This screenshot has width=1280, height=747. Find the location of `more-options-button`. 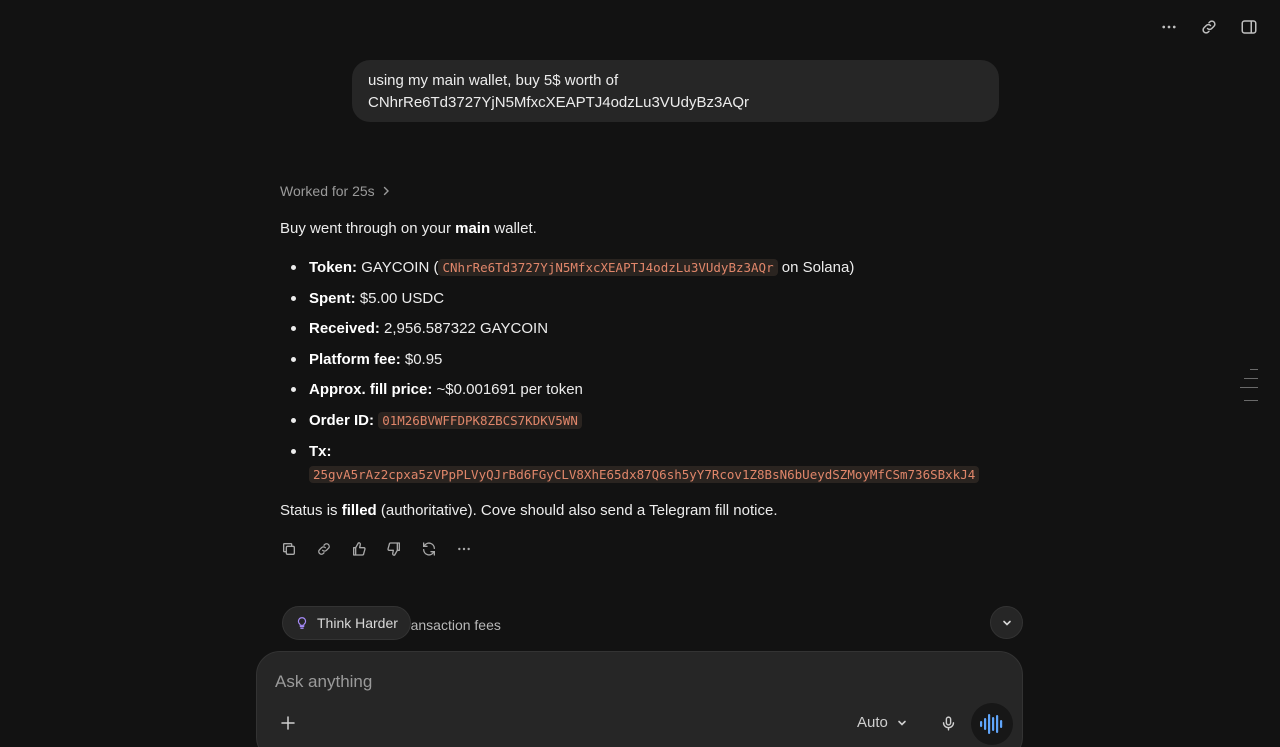

more-options-button is located at coordinates (1169, 27).